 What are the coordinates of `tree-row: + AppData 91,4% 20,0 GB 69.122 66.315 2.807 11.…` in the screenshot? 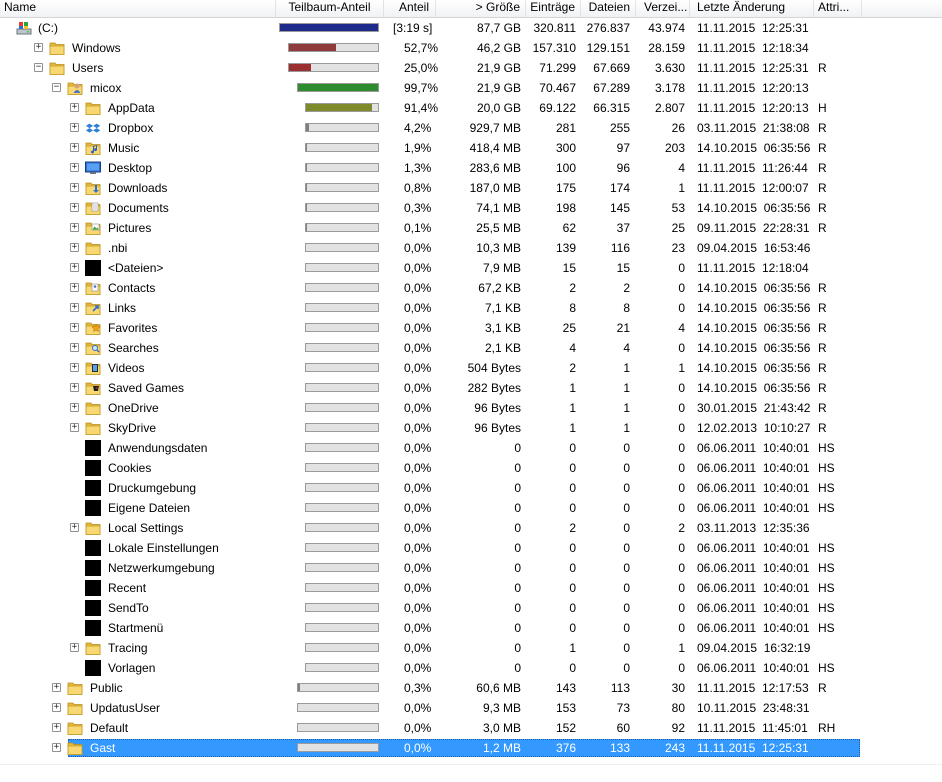 It's located at (471, 108).